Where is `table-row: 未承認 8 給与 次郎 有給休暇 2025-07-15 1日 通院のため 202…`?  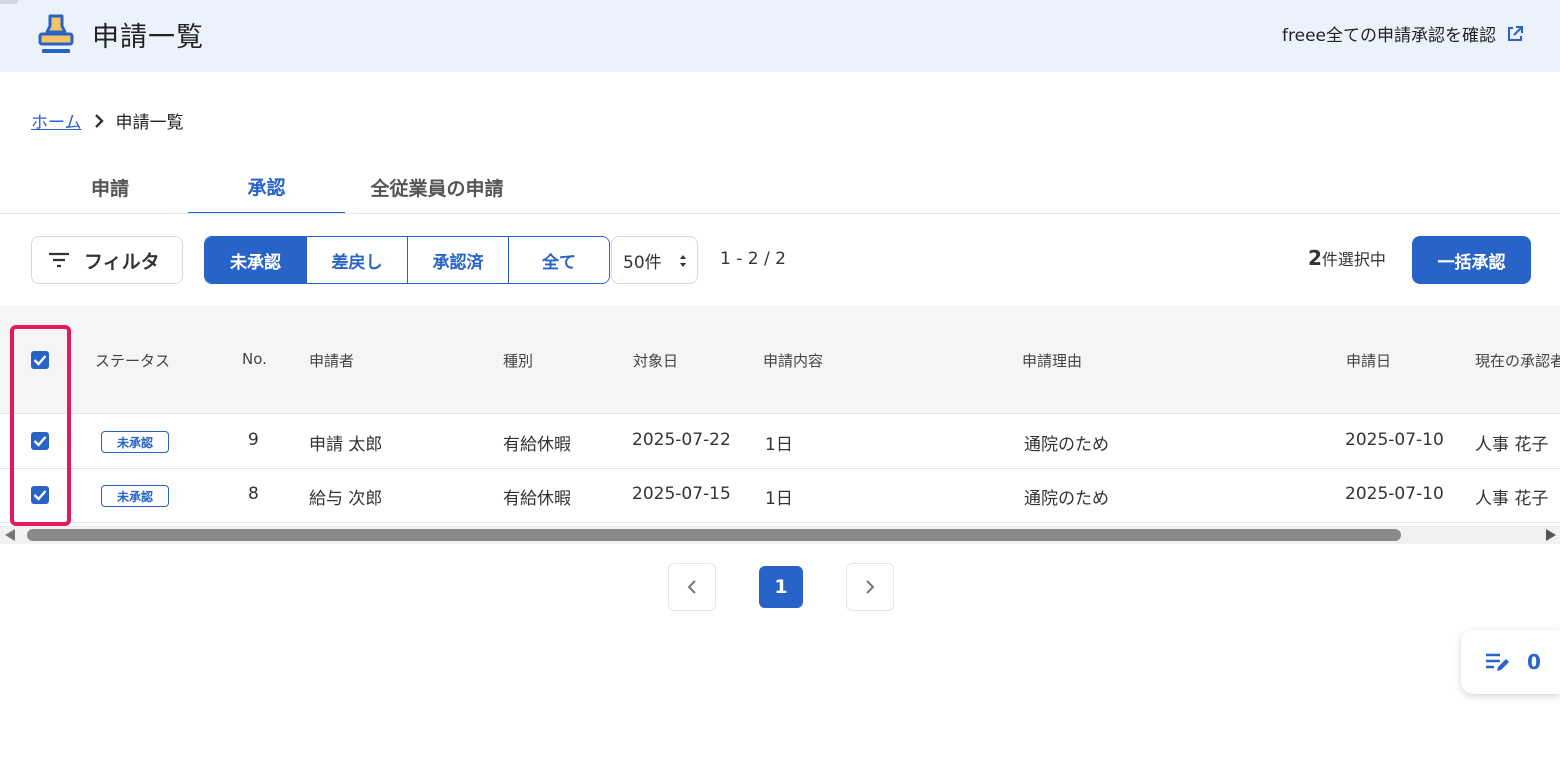 table-row: 未承認 8 給与 次郎 有給休暇 2025-07-15 1日 通院のため 202… is located at coordinates (780, 496).